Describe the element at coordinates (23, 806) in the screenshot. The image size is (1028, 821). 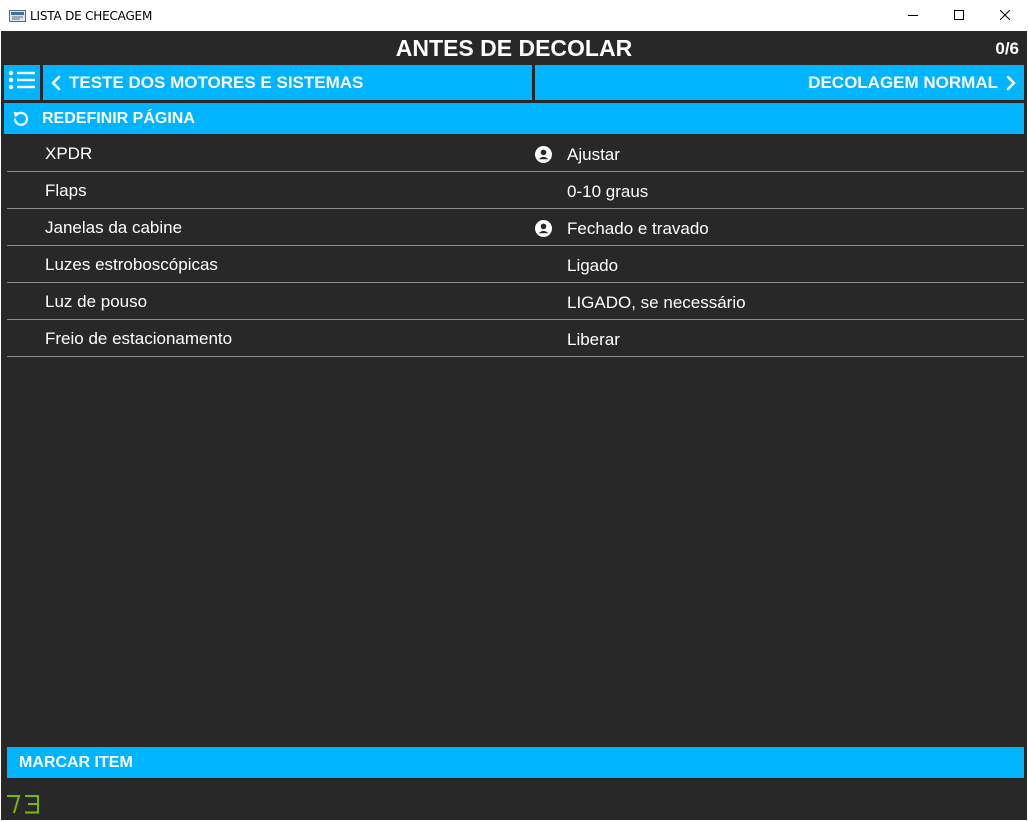
I see `vendor-logo-icon` at that location.